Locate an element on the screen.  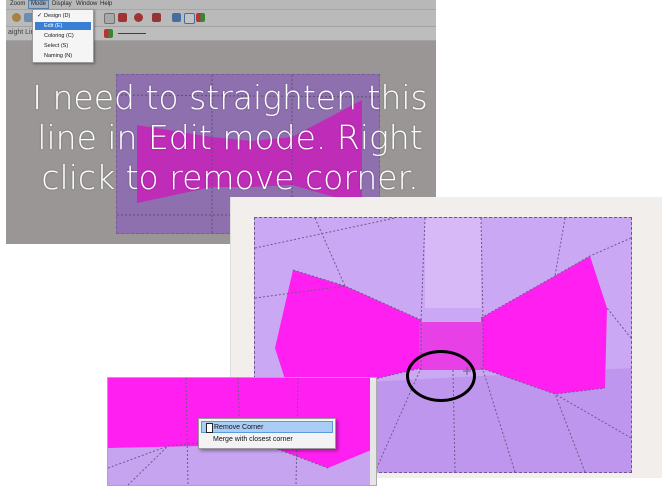
mode-item-coloring-label: Coloring (C) is located at coordinates (59, 36).